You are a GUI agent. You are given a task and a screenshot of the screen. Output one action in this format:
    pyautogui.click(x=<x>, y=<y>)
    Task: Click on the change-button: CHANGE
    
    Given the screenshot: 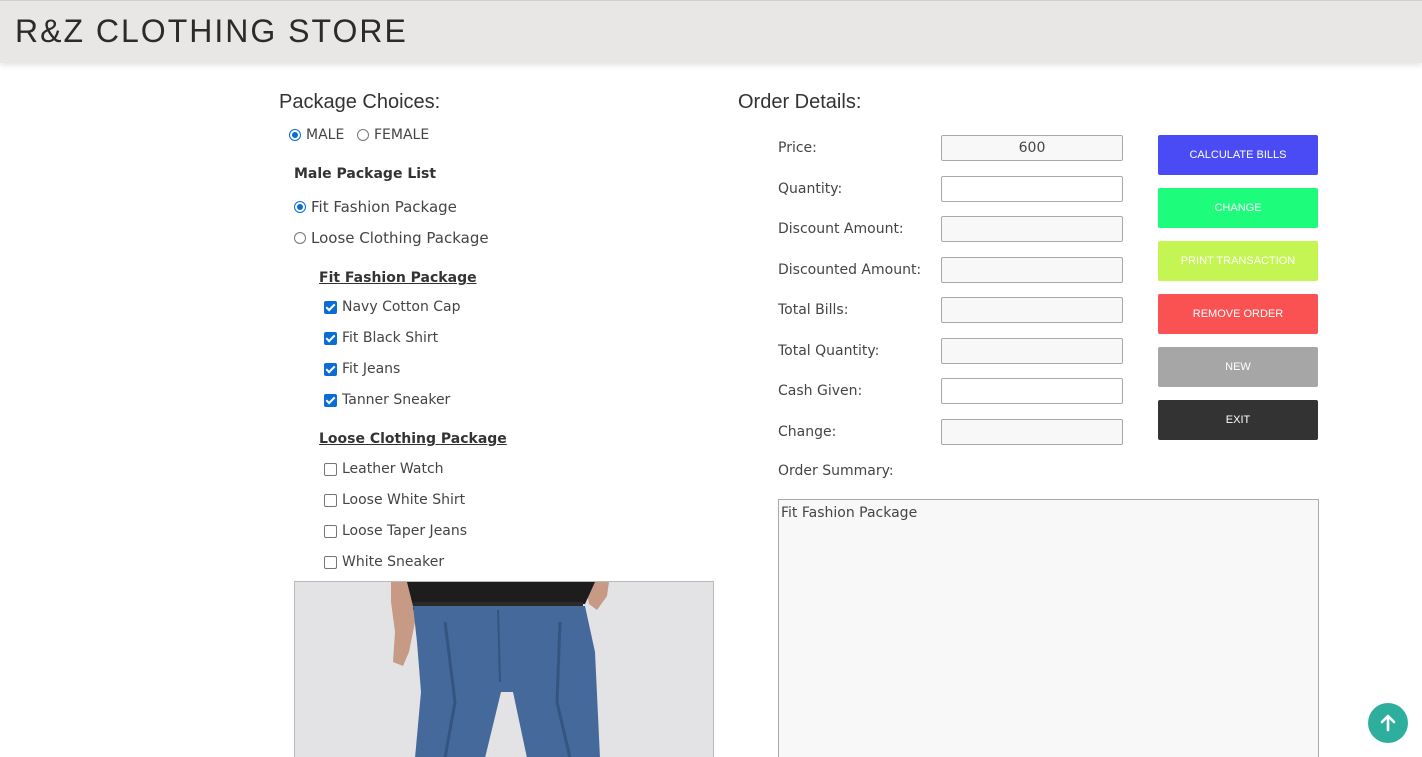 What is the action you would take?
    pyautogui.click(x=1238, y=208)
    